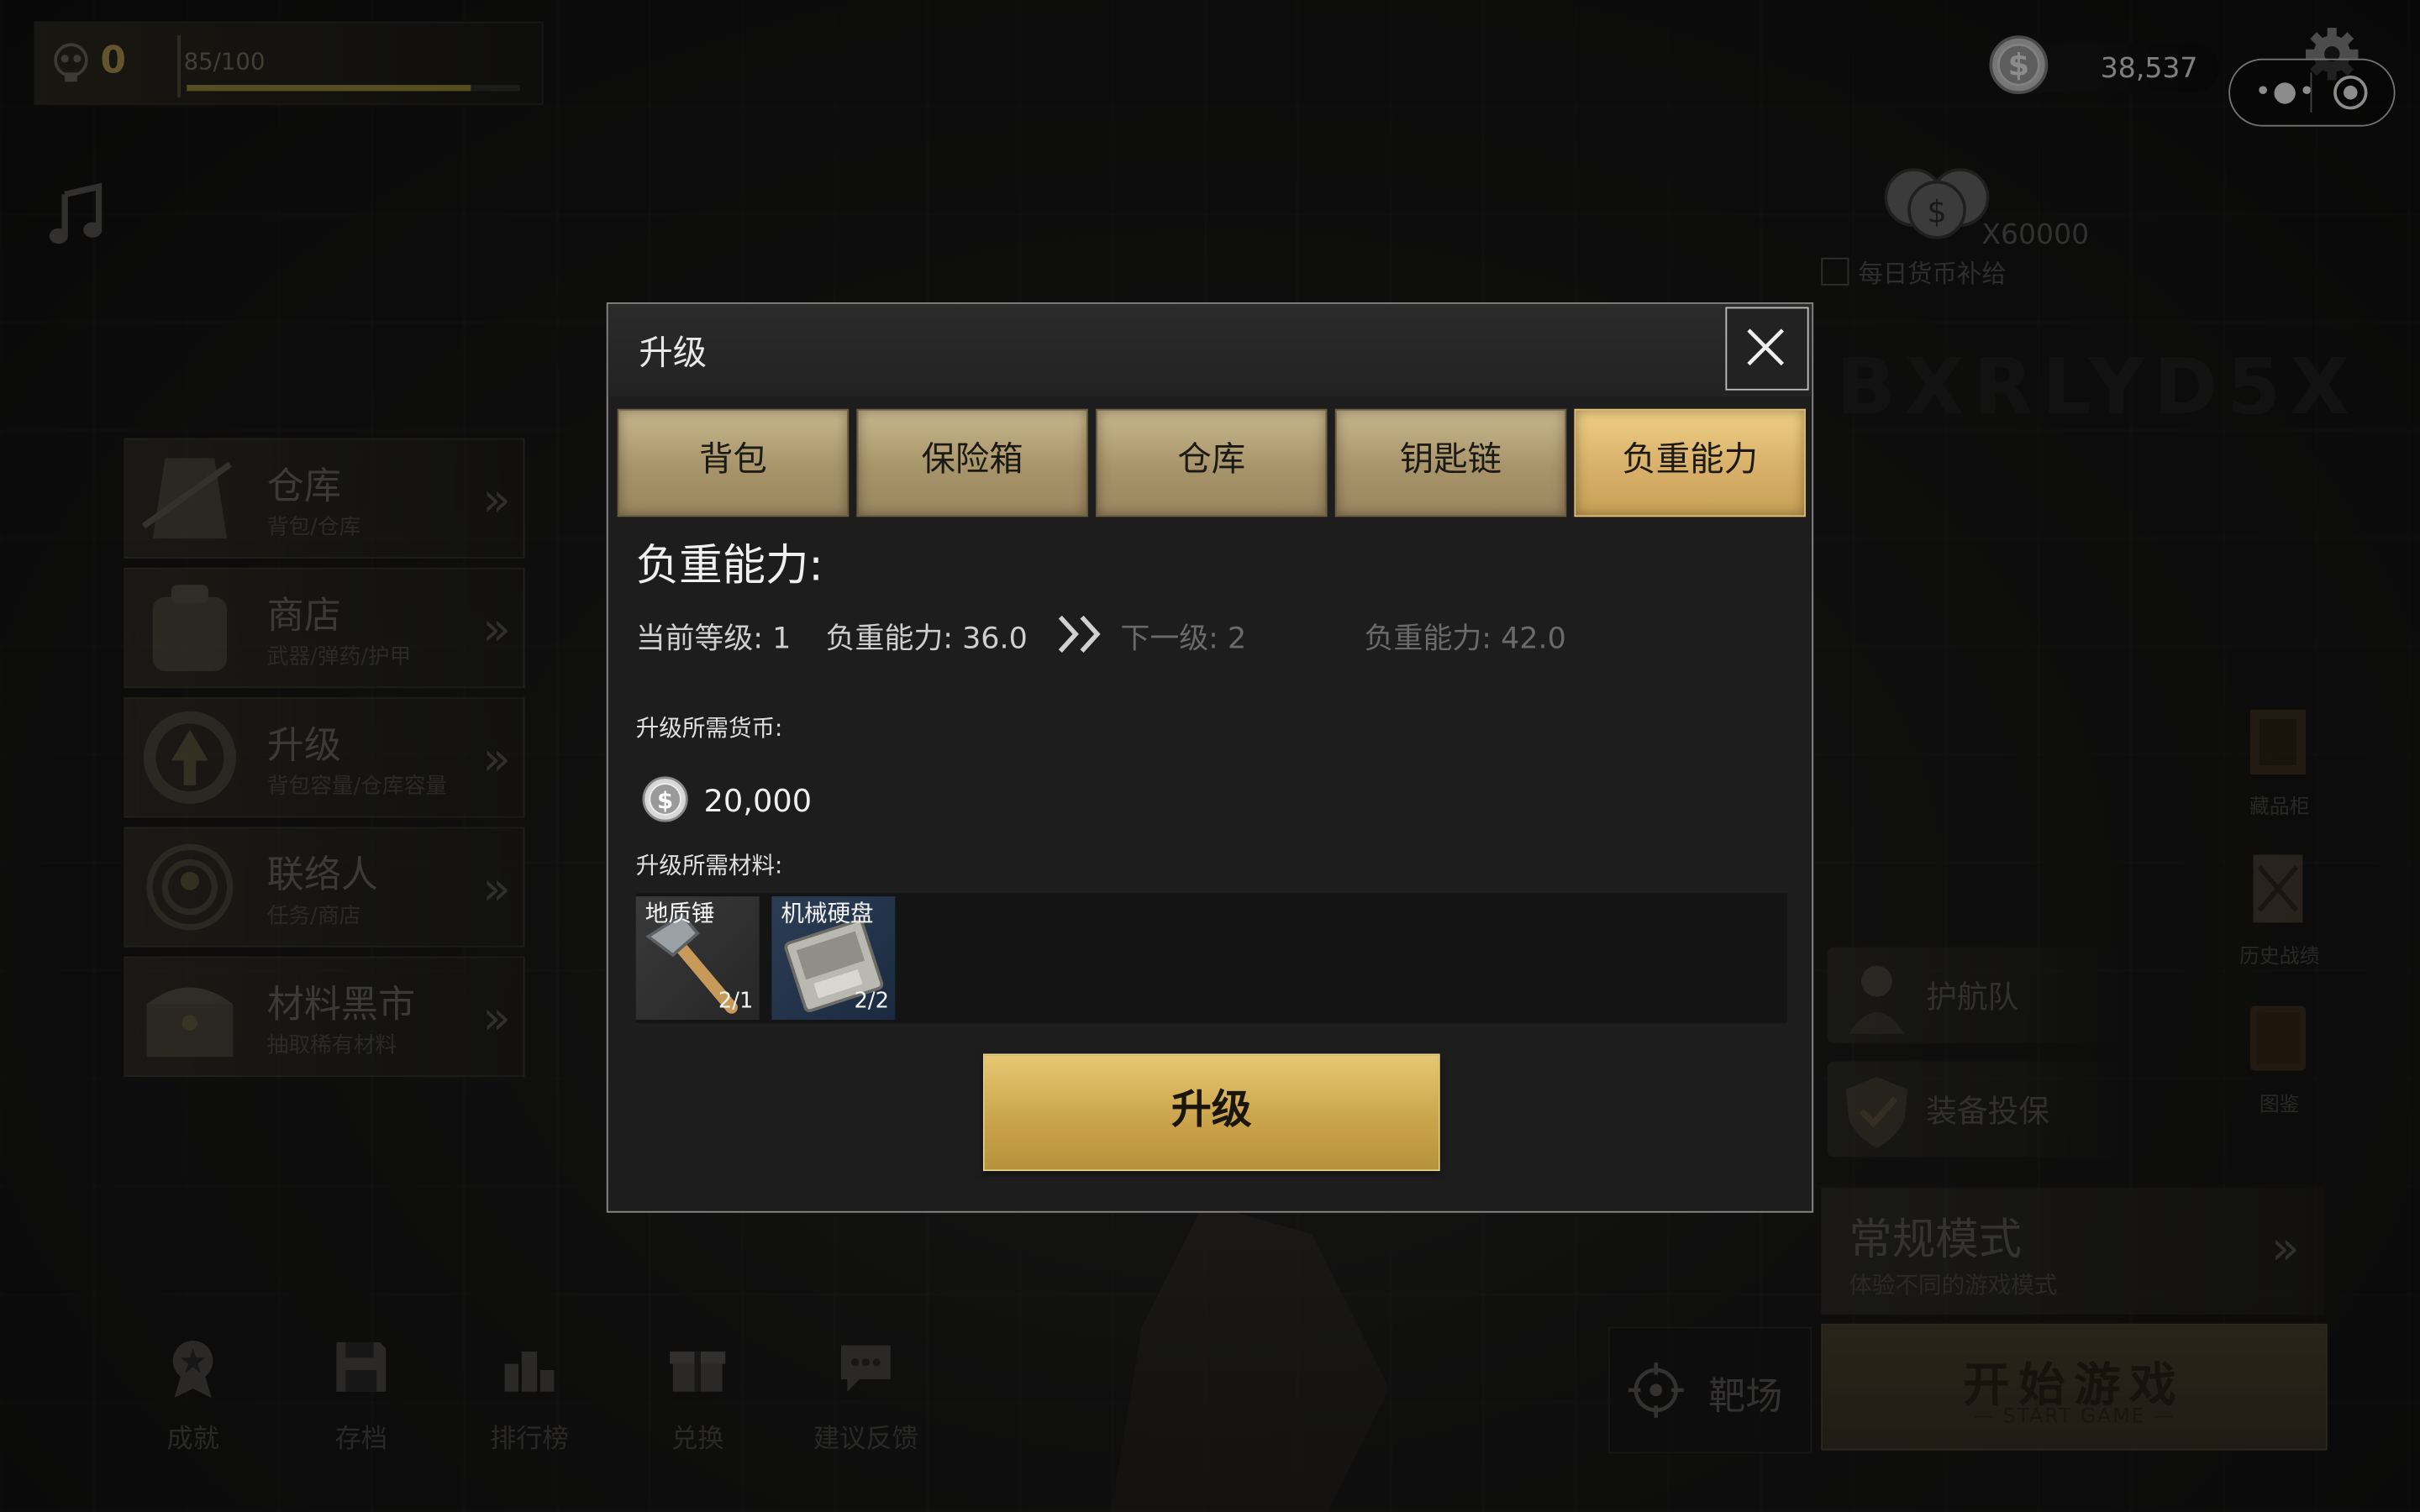 The height and width of the screenshot is (1512, 2420). Describe the element at coordinates (1211, 958) in the screenshot. I see `materials-list: 地质锤 2/1 机械硬盘 2/2` at that location.